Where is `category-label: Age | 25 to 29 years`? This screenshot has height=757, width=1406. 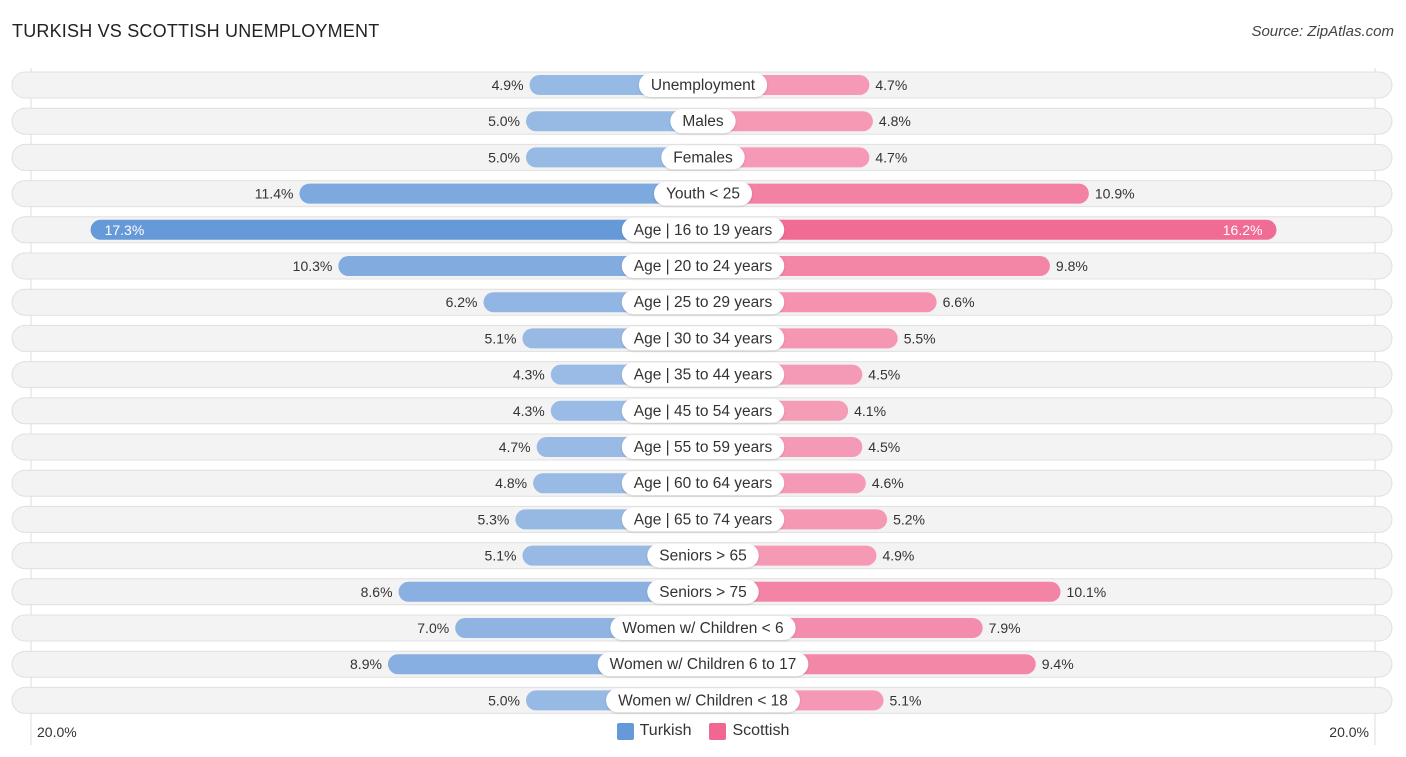
category-label: Age | 25 to 29 years is located at coordinates (703, 302).